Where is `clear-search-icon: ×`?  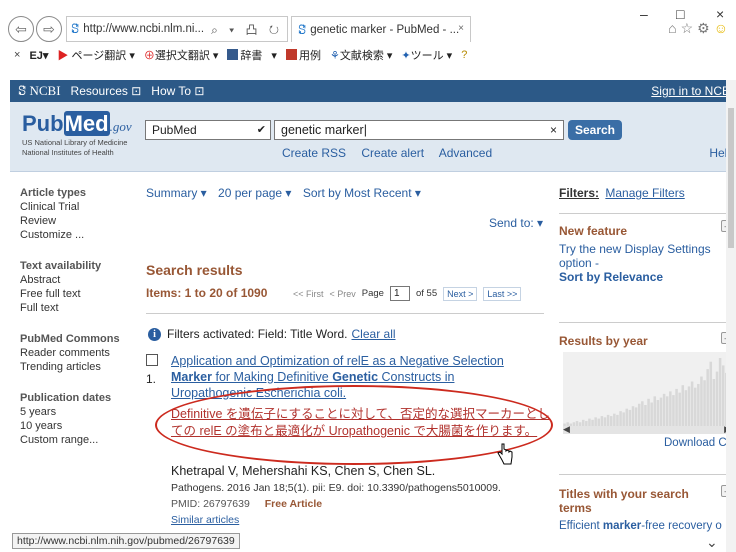
clear-search-icon: × is located at coordinates (553, 130).